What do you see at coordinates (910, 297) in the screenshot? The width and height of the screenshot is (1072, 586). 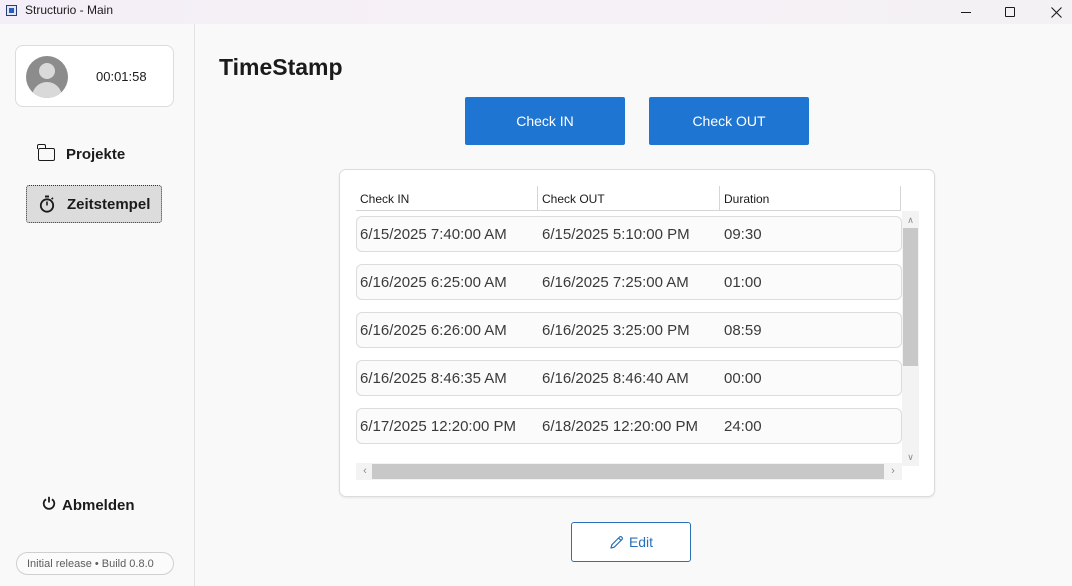 I see `vertical-scroll-thumb` at bounding box center [910, 297].